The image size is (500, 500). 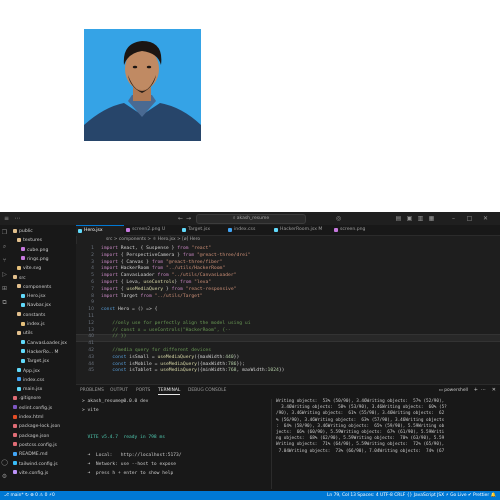 What do you see at coordinates (119, 390) in the screenshot?
I see `panel-tab: OUTPUT` at bounding box center [119, 390].